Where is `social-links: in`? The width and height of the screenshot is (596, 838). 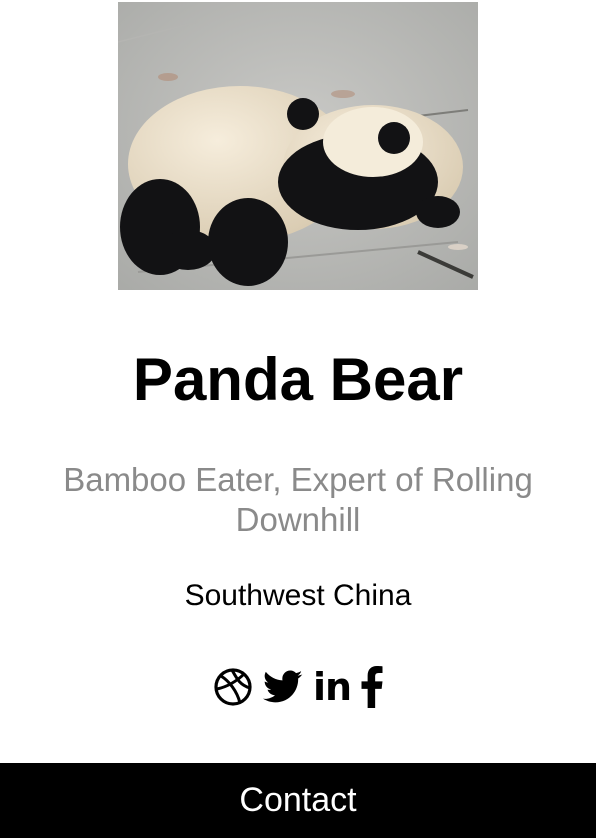 social-links: in is located at coordinates (298, 687).